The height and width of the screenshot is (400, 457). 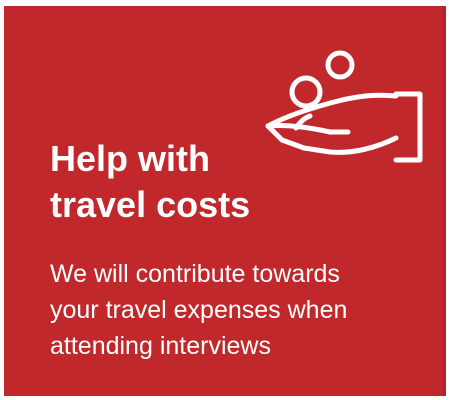 What do you see at coordinates (199, 310) in the screenshot?
I see `description-line-2: your travel expenses when` at bounding box center [199, 310].